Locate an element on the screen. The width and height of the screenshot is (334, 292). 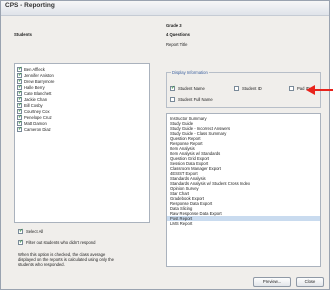
student-item: Cameron Diaz is located at coordinates (81, 129).